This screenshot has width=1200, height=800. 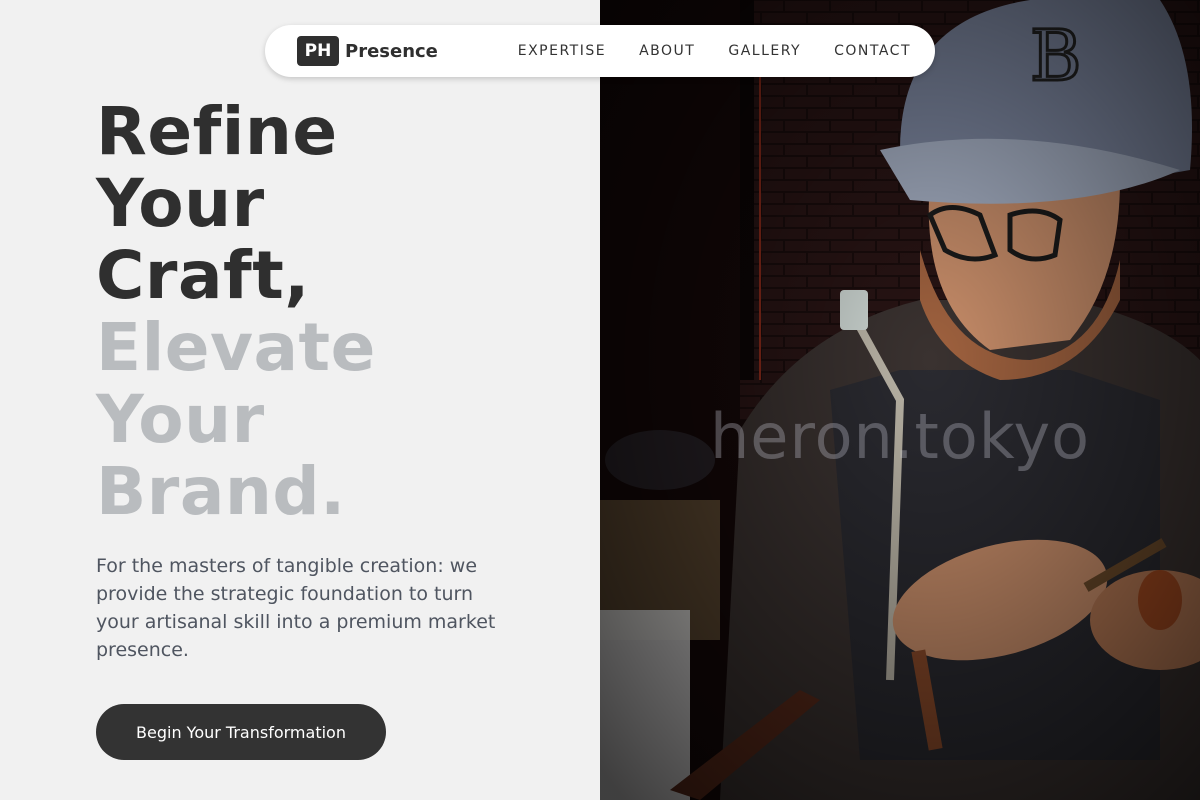 I want to click on nav-link-contact: CONTACT, so click(x=872, y=51).